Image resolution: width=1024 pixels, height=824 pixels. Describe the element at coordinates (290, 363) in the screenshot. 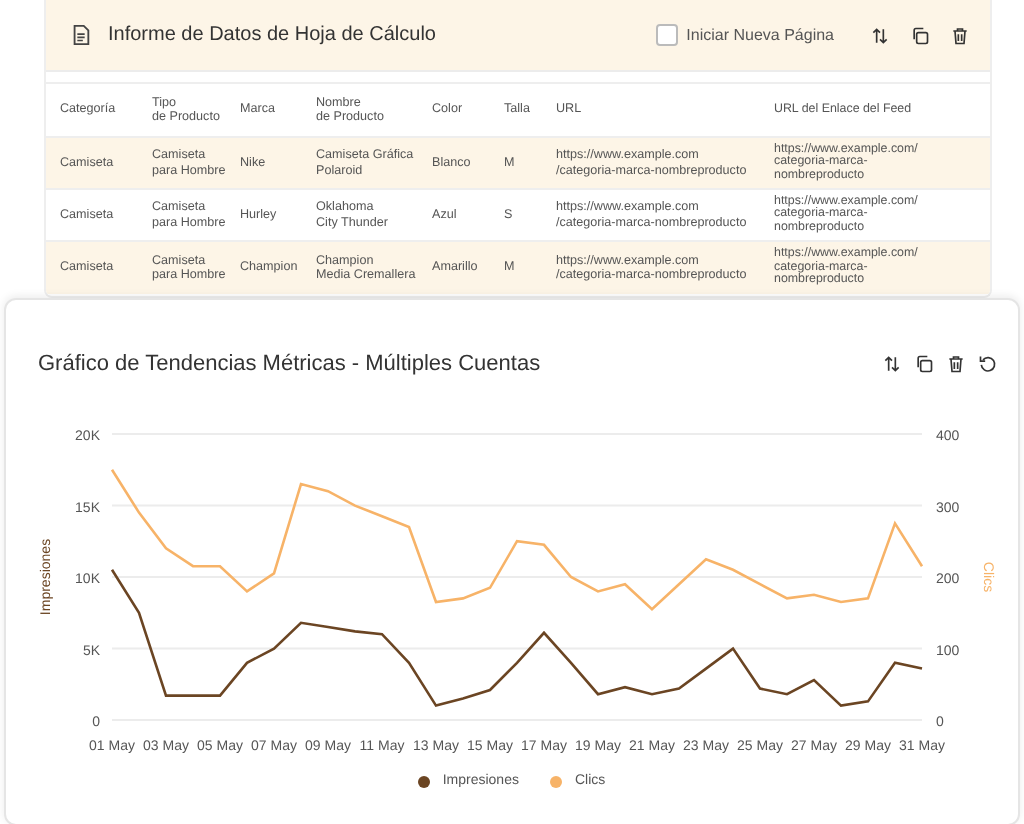

I see `chart-title: Gráfico de Tendencias Métricas - Múltiples Cuentas` at that location.